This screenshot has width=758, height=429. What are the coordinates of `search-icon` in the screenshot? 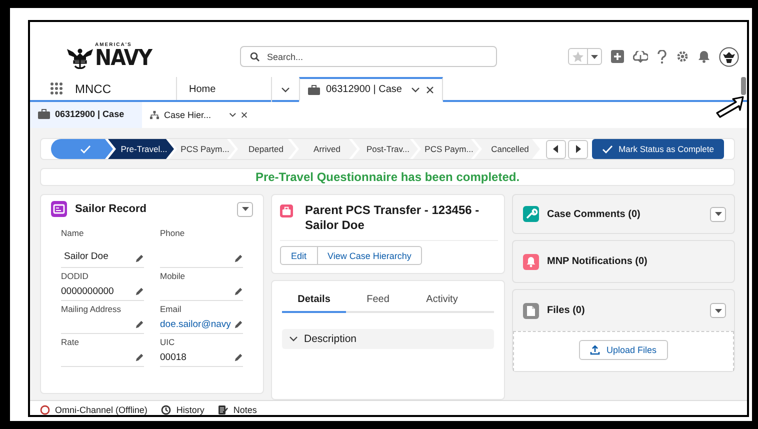 It's located at (255, 57).